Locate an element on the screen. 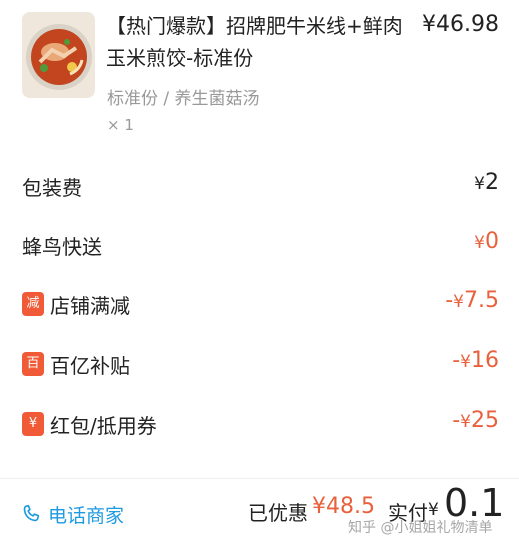 Image resolution: width=519 pixels, height=550 pixels. fee-row-delivery: 蜂鸟快送 ¥0 is located at coordinates (259, 247).